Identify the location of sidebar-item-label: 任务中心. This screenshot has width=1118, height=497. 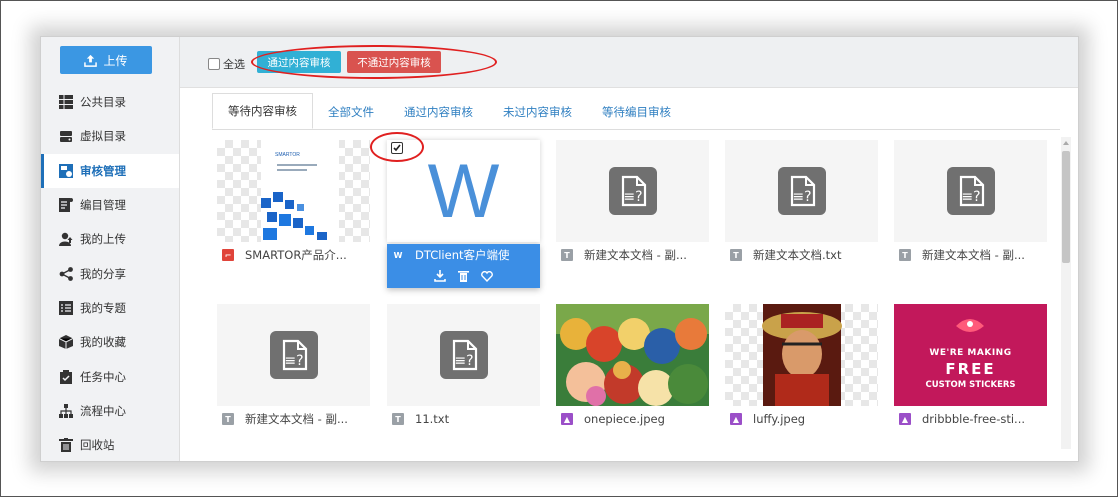
(103, 376).